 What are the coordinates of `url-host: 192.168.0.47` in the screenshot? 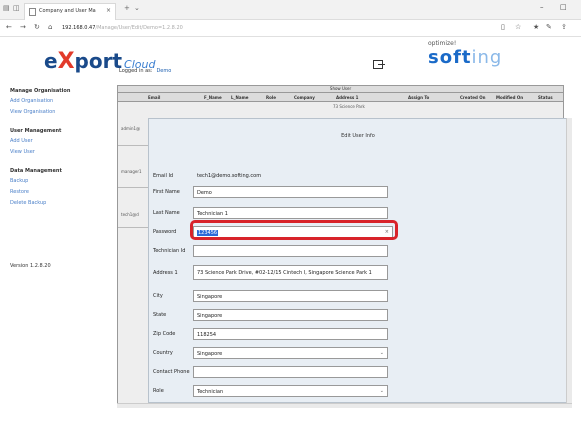 It's located at (79, 28).